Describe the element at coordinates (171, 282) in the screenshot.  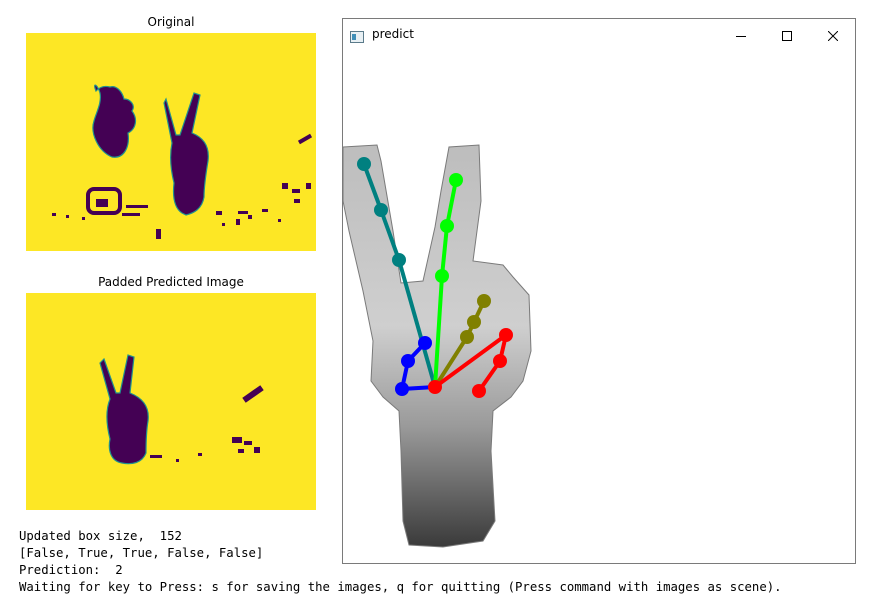
I see `padded-panel-title: Padded Predicted Image` at that location.